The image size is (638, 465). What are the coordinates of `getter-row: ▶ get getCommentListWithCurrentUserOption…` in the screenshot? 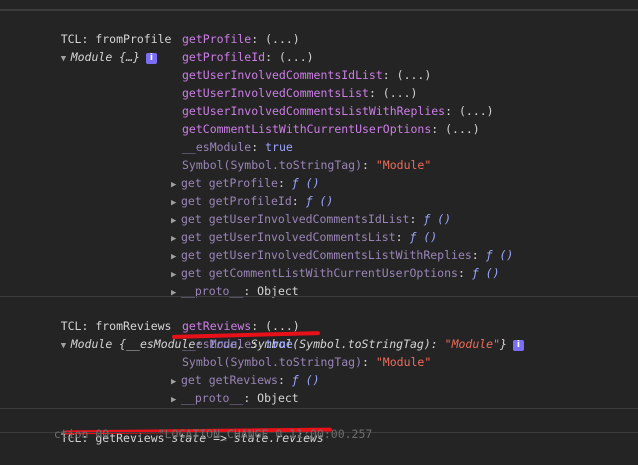 It's located at (335, 273).